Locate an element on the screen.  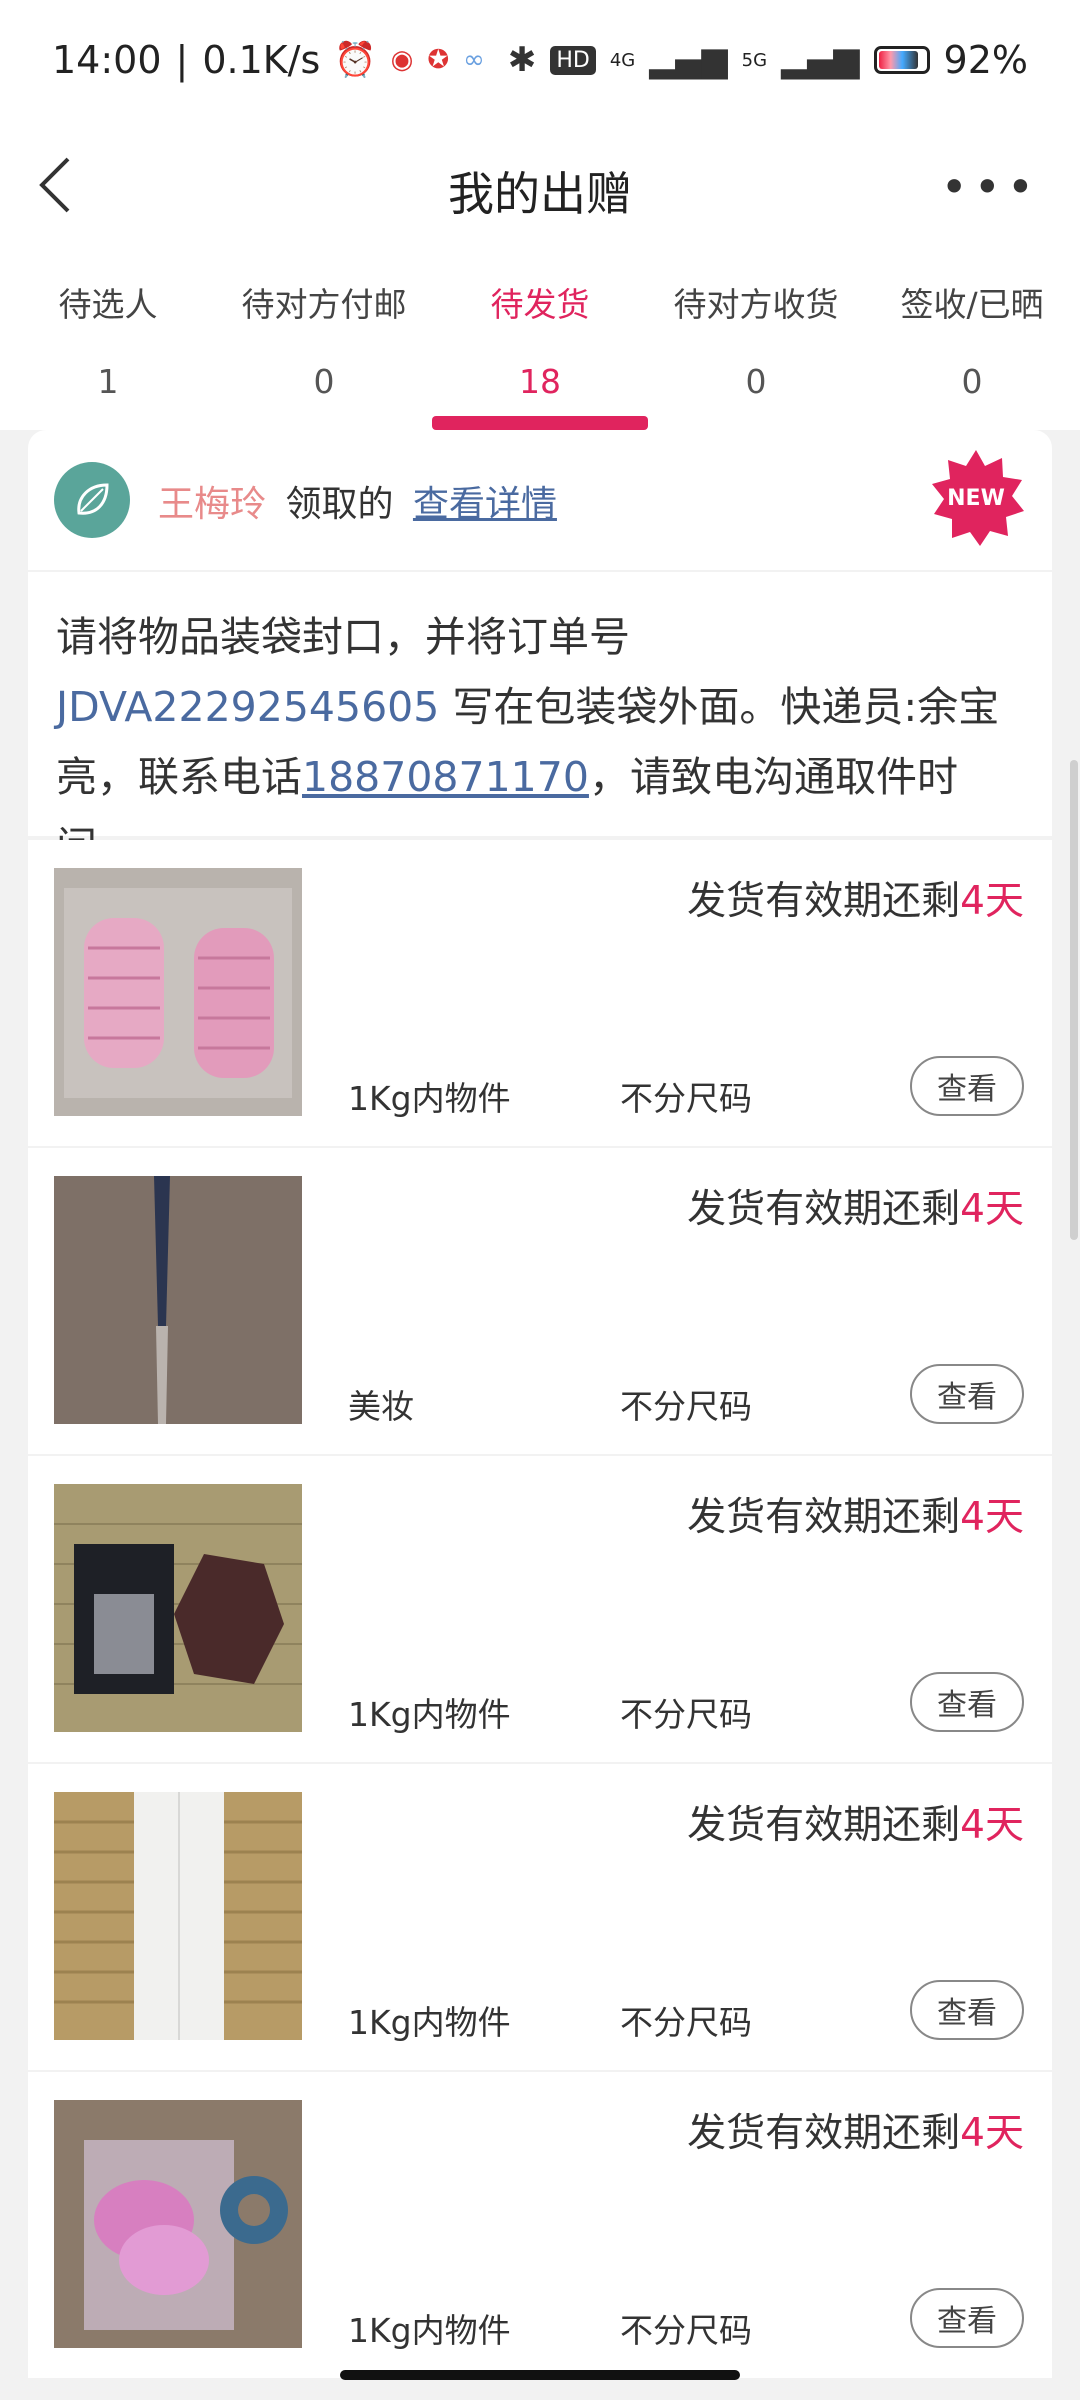
battery-percent: 92% is located at coordinates (985, 60).